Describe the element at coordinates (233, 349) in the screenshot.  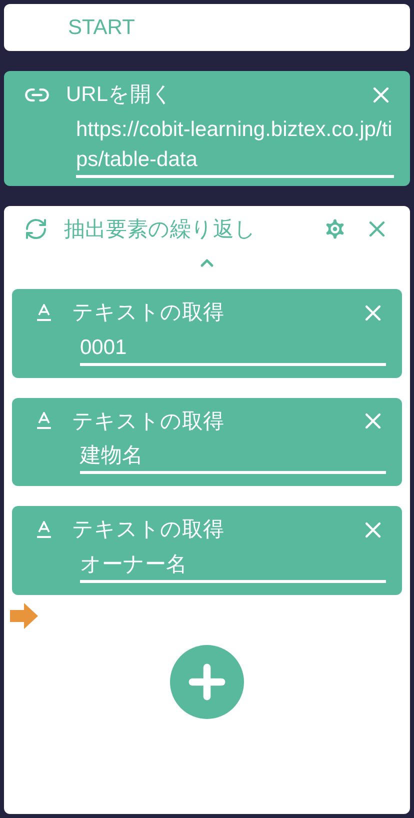
I see `value-field: 0001` at that location.